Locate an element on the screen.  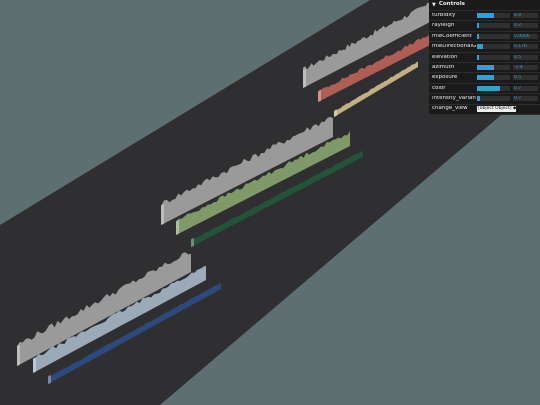
intensity-variance-input: 0.7 is located at coordinates (525, 99).